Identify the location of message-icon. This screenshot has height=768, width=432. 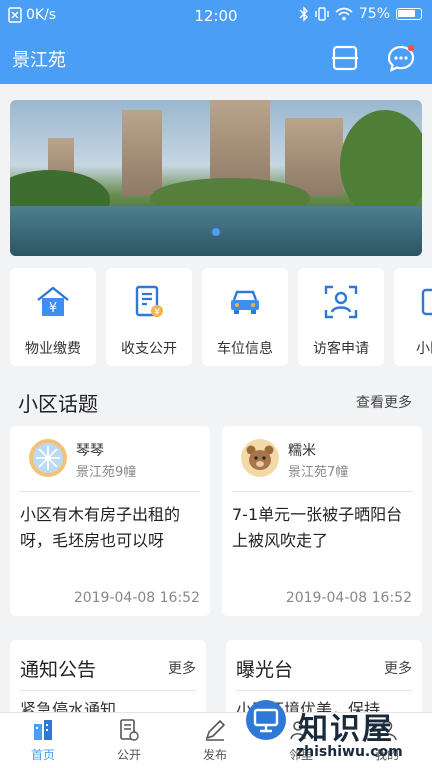
(401, 58).